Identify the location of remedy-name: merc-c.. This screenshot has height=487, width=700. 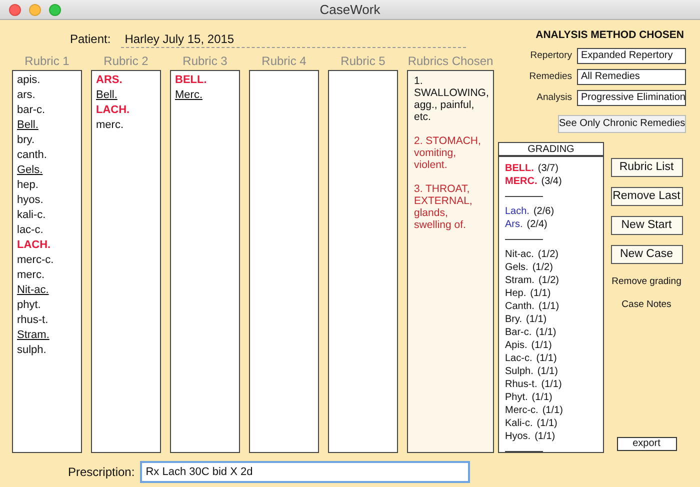
(35, 260).